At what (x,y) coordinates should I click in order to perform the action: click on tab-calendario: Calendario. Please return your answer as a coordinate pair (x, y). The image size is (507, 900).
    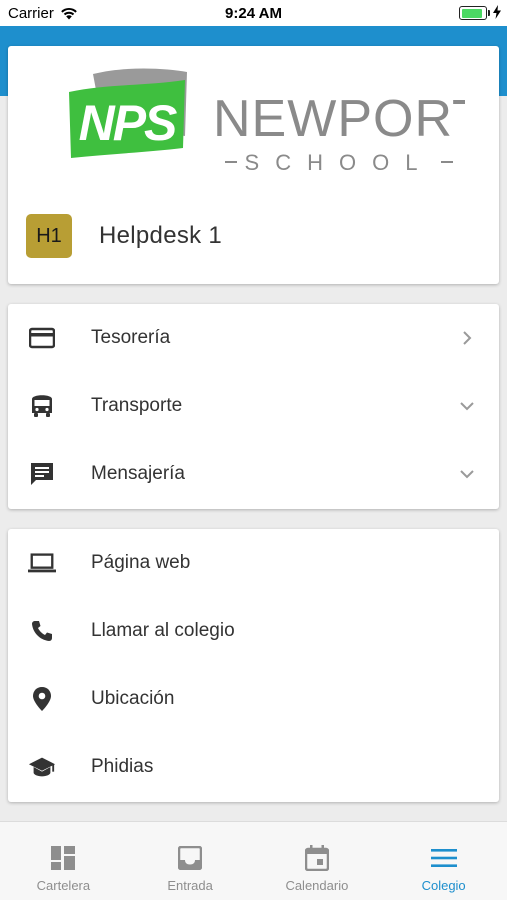
    Looking at the image, I should click on (317, 861).